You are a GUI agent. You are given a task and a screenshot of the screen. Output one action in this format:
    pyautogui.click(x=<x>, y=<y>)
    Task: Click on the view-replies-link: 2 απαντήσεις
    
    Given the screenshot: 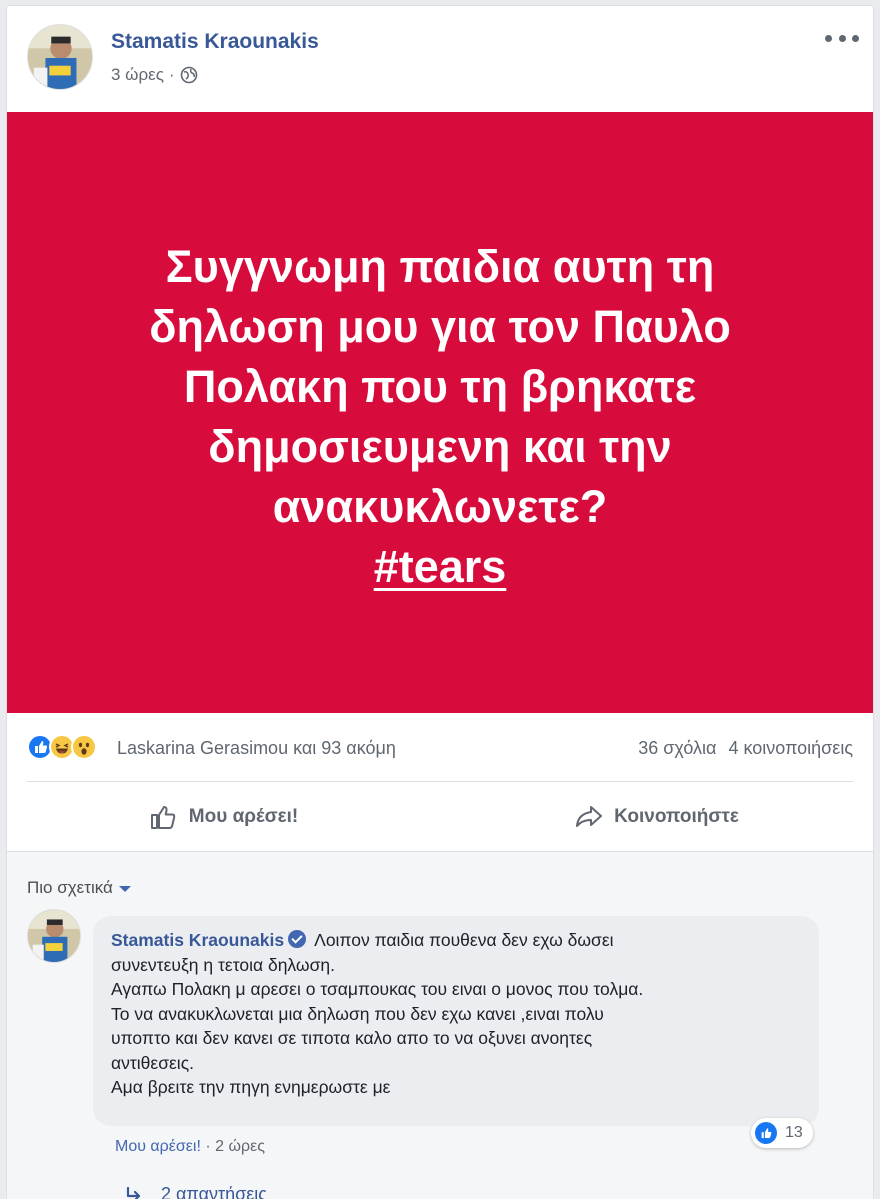 What is the action you would take?
    pyautogui.click(x=196, y=1191)
    